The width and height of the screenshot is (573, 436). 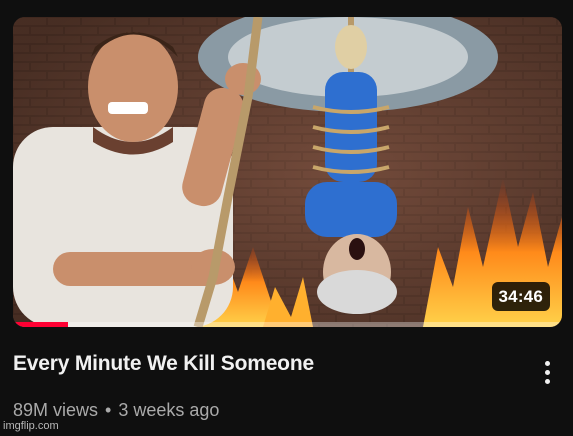 What do you see at coordinates (287, 324) in the screenshot?
I see `watch-progress-bar` at bounding box center [287, 324].